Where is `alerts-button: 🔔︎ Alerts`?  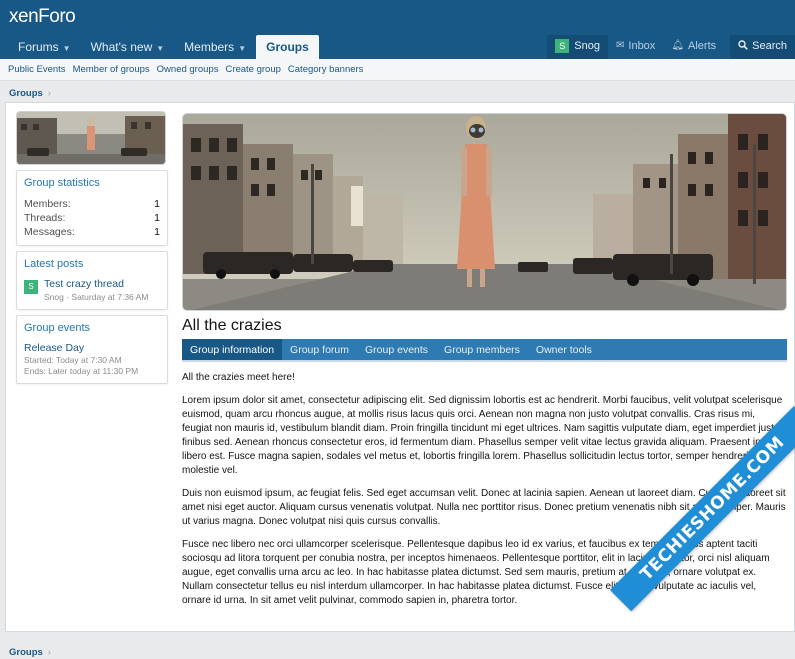
alerts-button: 🔔︎ Alerts is located at coordinates (693, 47).